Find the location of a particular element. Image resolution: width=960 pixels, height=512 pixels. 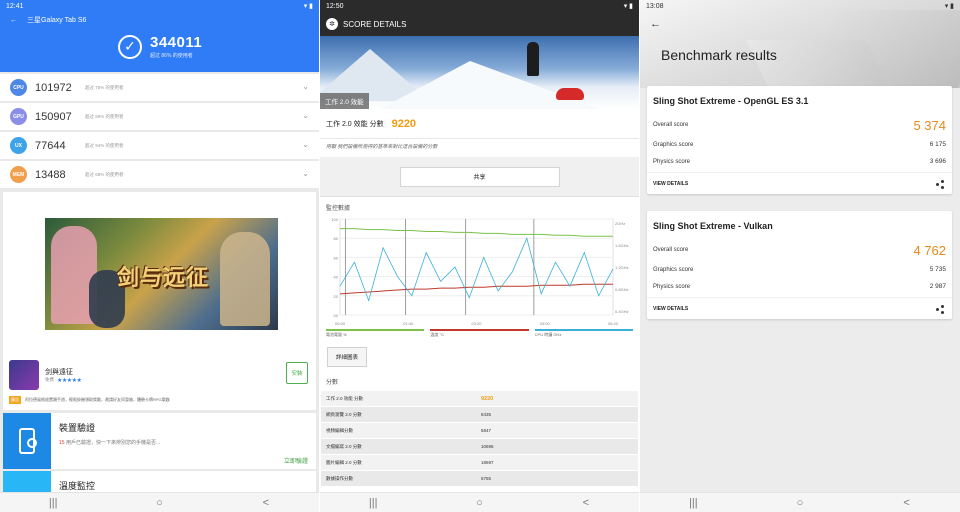

overall-score-row: Overall score 4 762 is located at coordinates (799, 250).